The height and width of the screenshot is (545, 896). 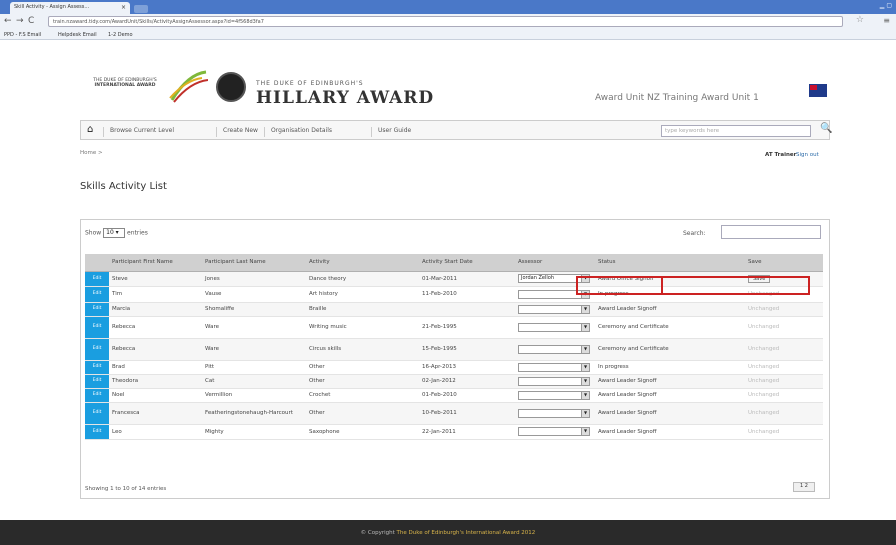 I want to click on bookmark-item: Helpdesk Email, so click(x=77, y=35).